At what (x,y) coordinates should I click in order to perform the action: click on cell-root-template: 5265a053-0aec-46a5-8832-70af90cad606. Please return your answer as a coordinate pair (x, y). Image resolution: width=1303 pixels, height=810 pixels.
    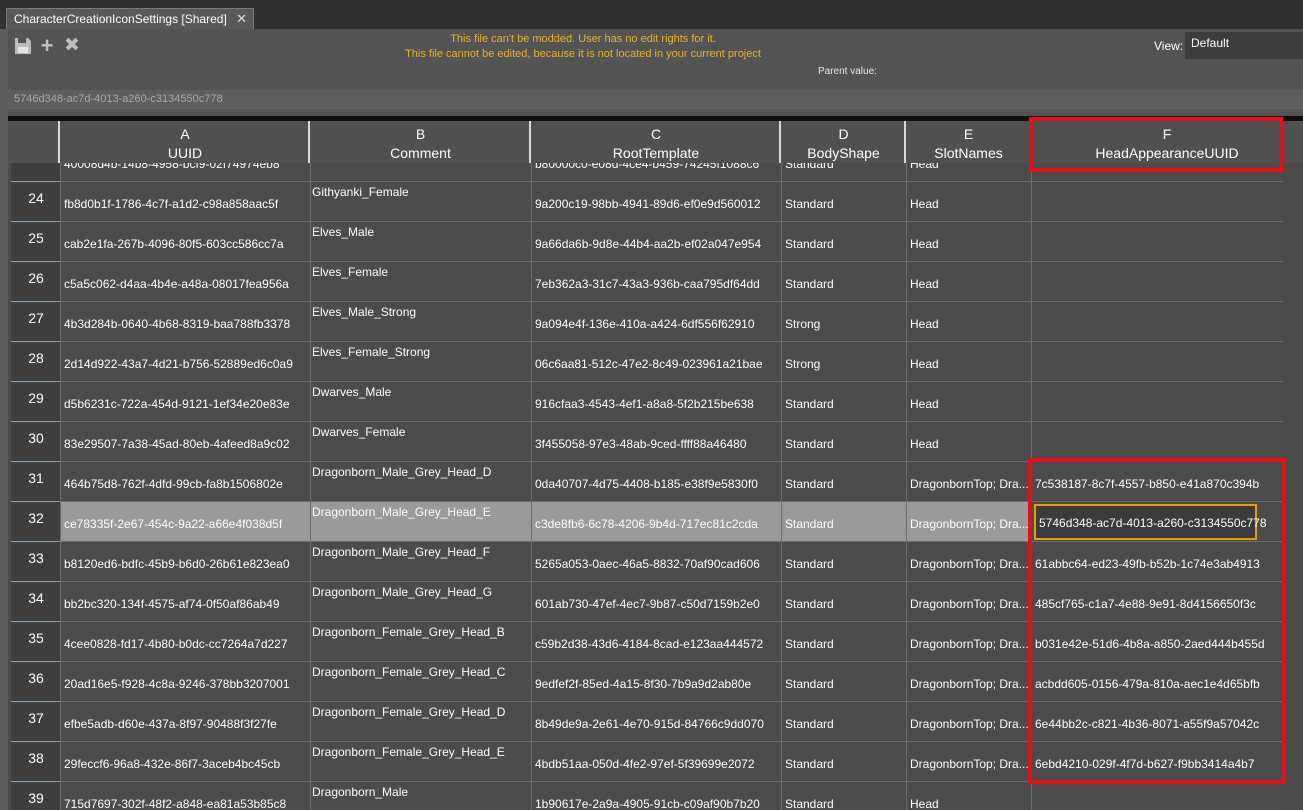
    Looking at the image, I should click on (656, 562).